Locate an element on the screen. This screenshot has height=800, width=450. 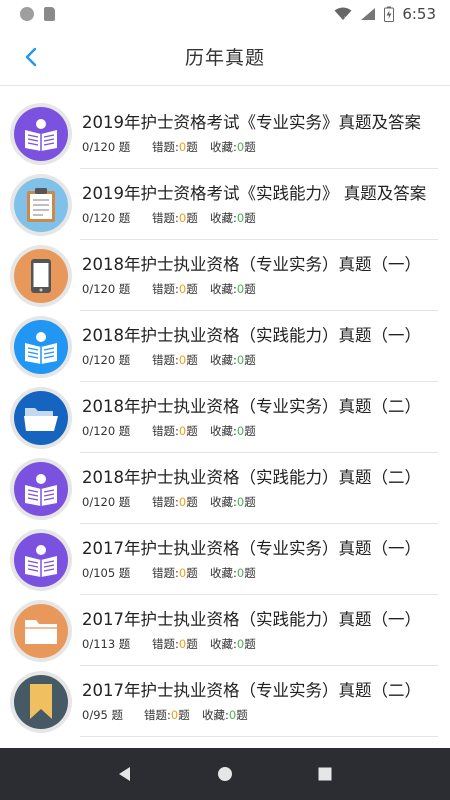
nav-back-icon is located at coordinates (124, 774).